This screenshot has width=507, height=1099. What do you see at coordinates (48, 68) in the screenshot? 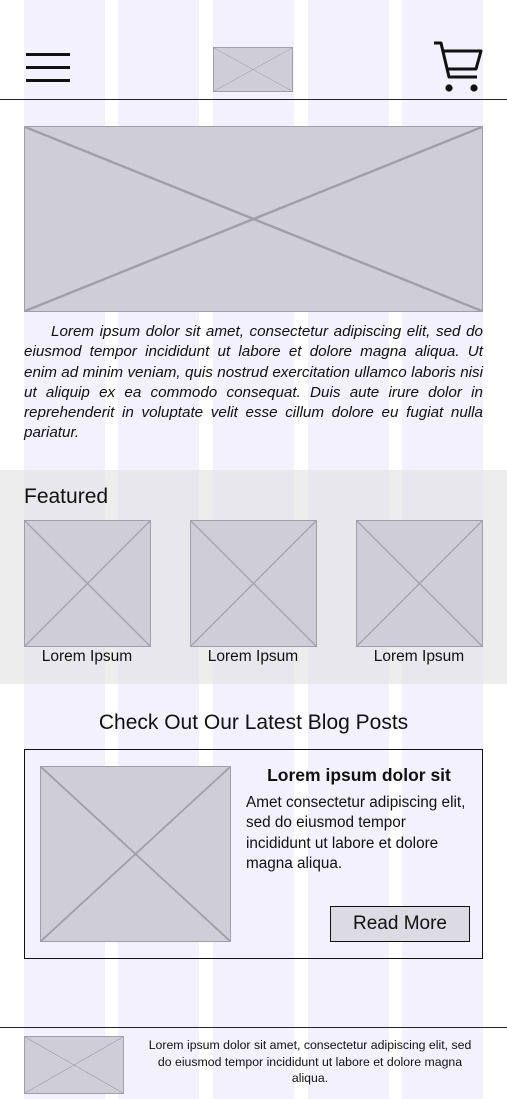
I see `hamburger-menu-icon` at bounding box center [48, 68].